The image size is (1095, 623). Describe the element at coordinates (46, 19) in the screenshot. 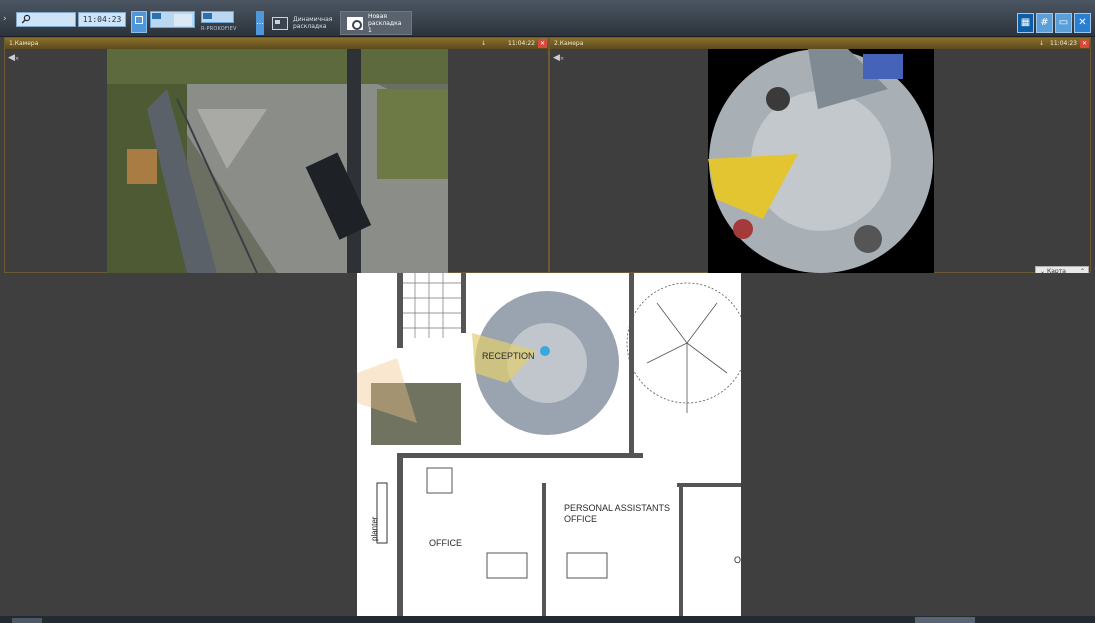

I see `search-input` at that location.